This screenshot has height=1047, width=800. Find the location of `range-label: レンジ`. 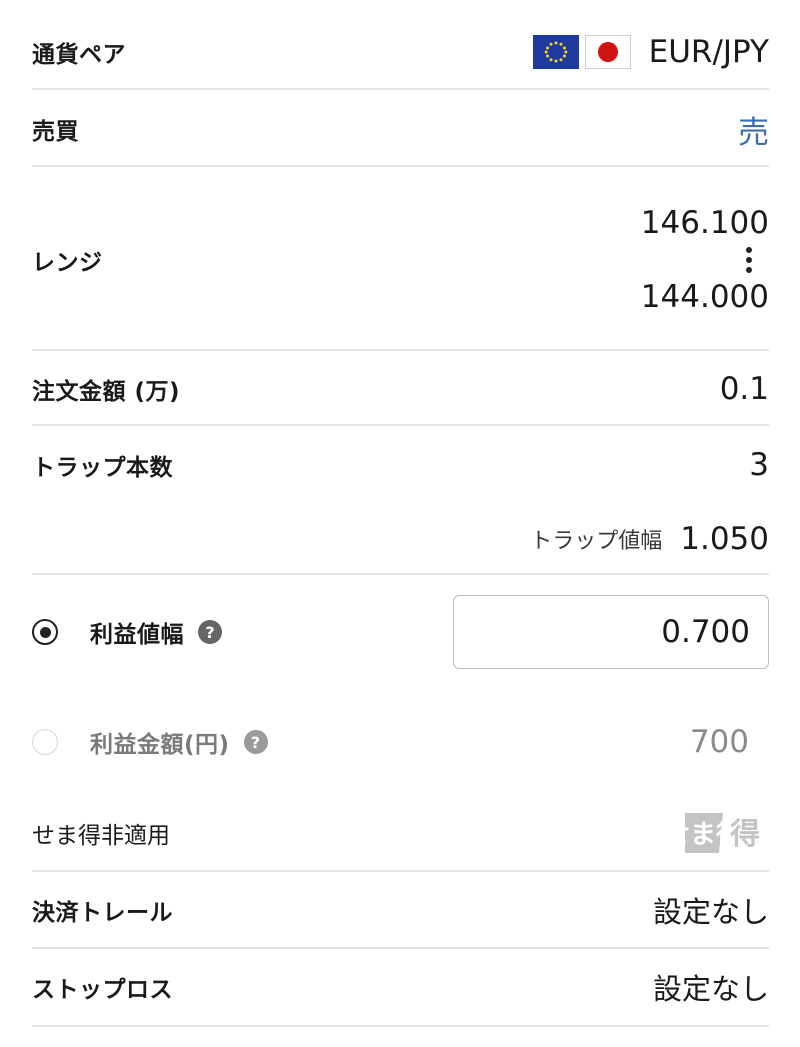

range-label: レンジ is located at coordinates (67, 263).